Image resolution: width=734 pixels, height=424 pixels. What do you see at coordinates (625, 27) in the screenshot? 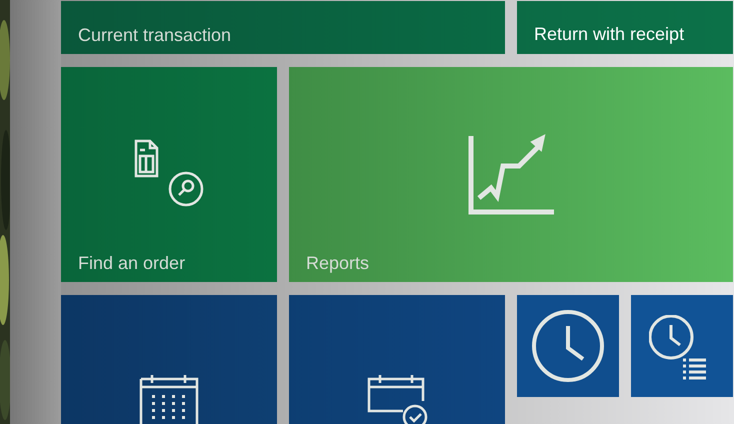
I see `tile: Return with receipt` at bounding box center [625, 27].